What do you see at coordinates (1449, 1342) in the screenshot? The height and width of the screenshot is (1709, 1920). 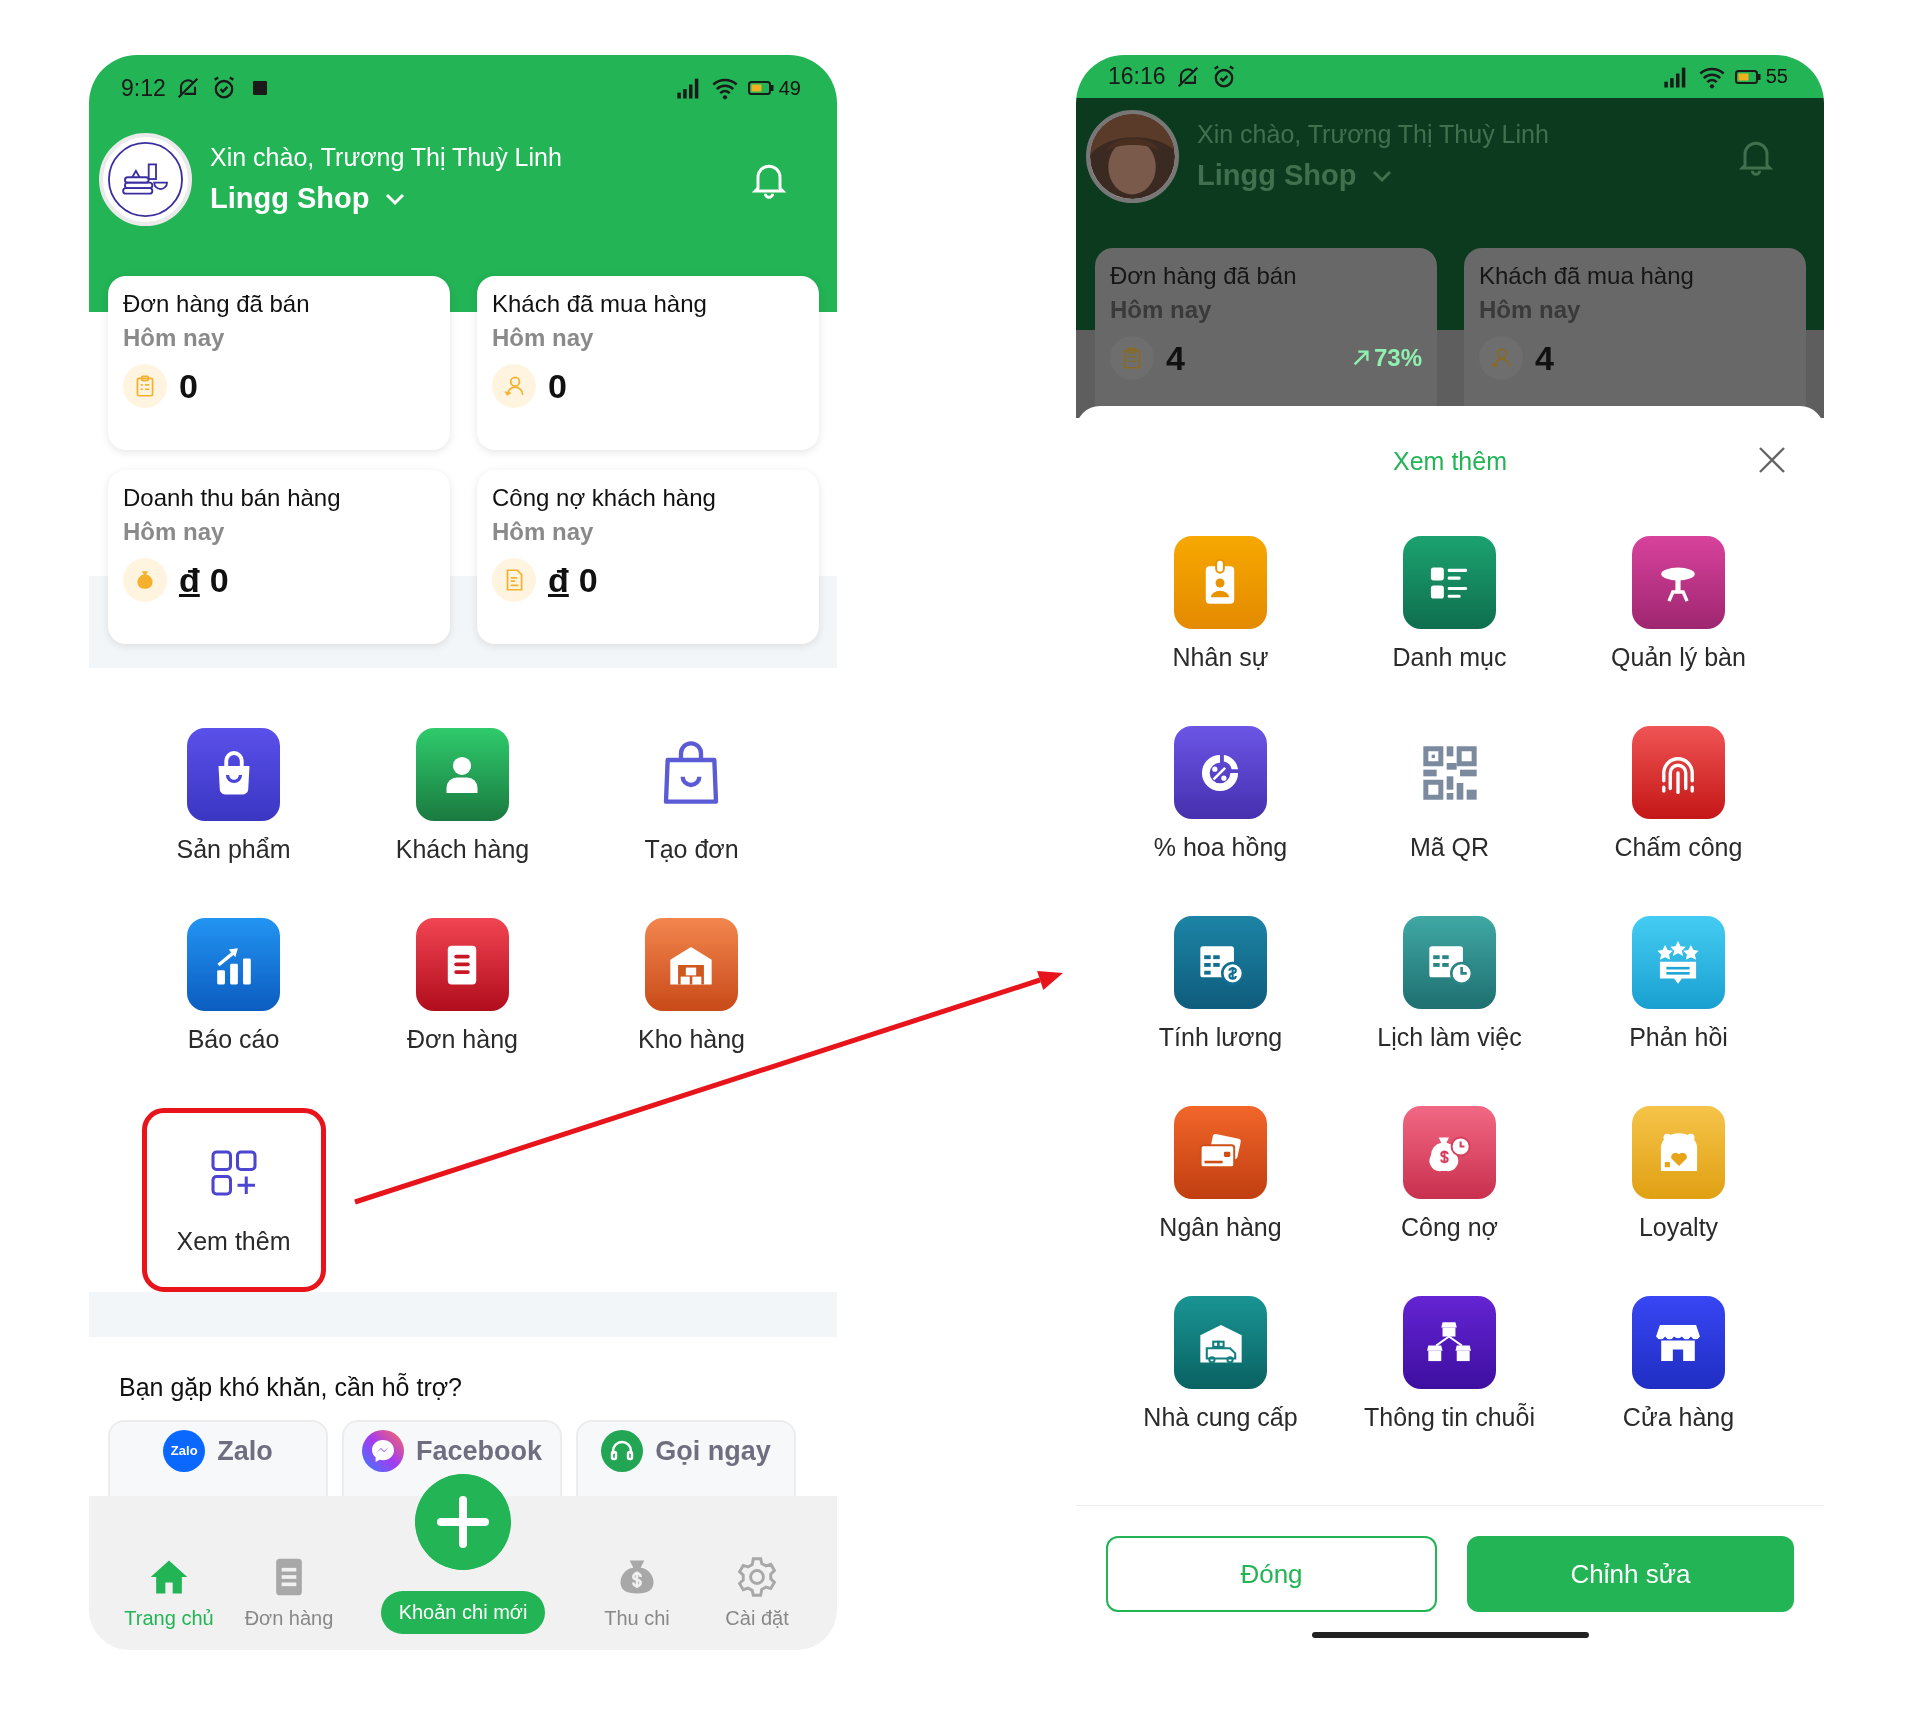 I see `store-network-icon` at bounding box center [1449, 1342].